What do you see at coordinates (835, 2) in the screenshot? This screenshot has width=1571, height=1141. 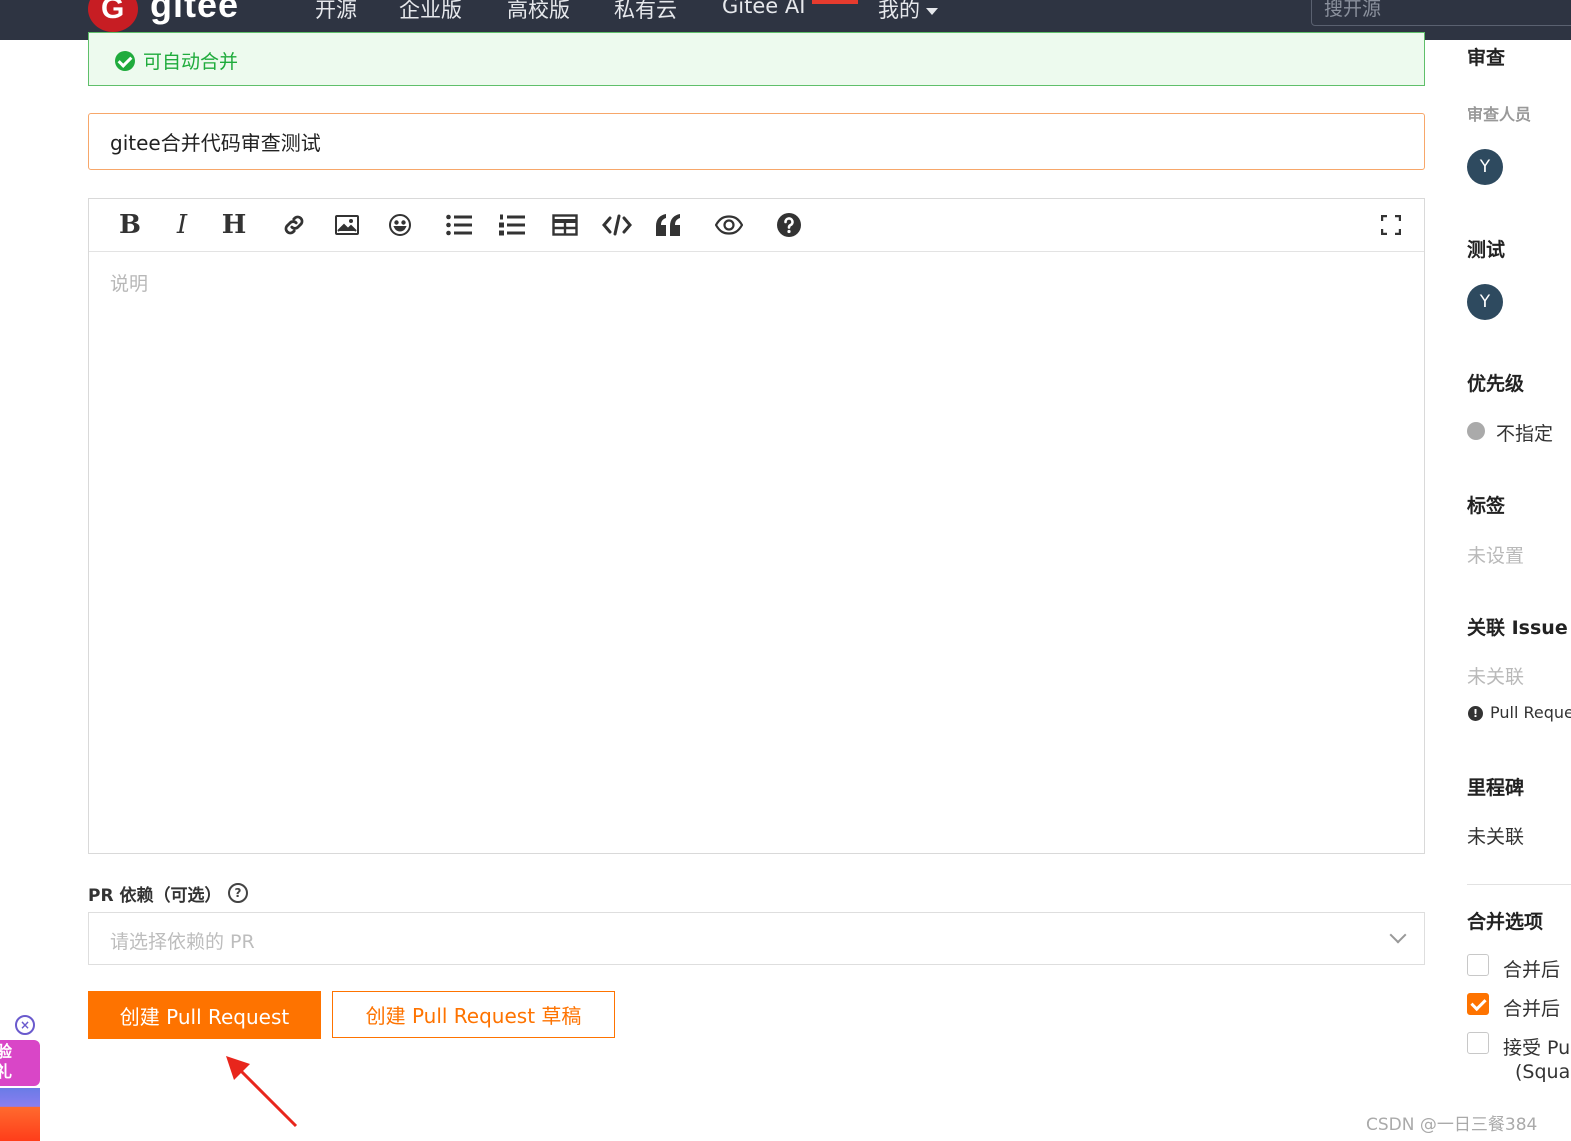 I see `new-badge` at bounding box center [835, 2].